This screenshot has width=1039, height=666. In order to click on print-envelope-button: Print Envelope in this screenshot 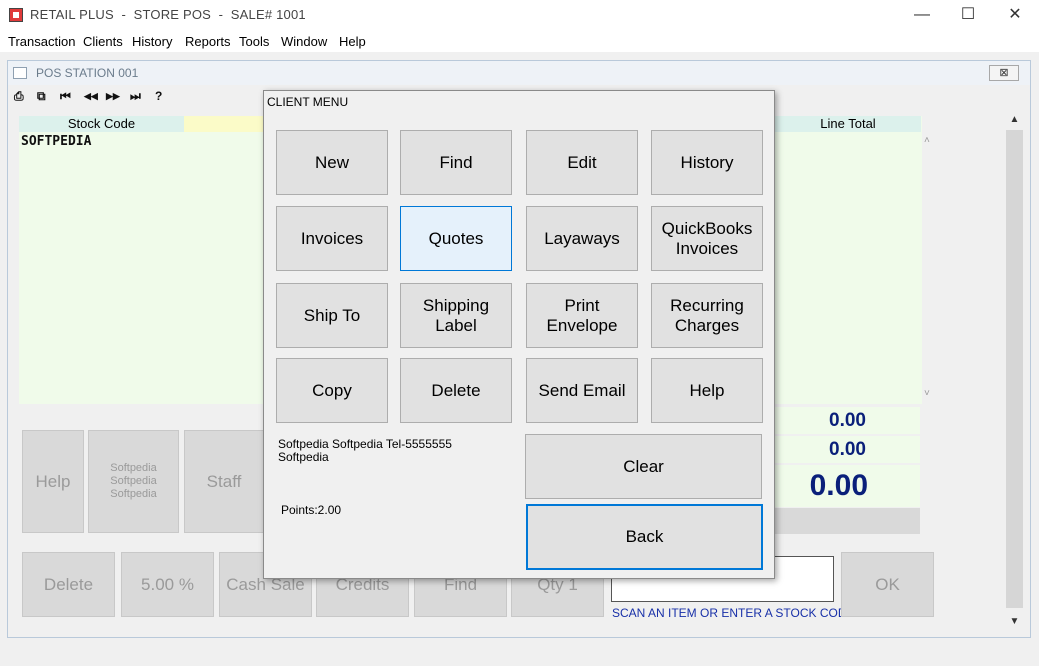, I will do `click(582, 315)`.